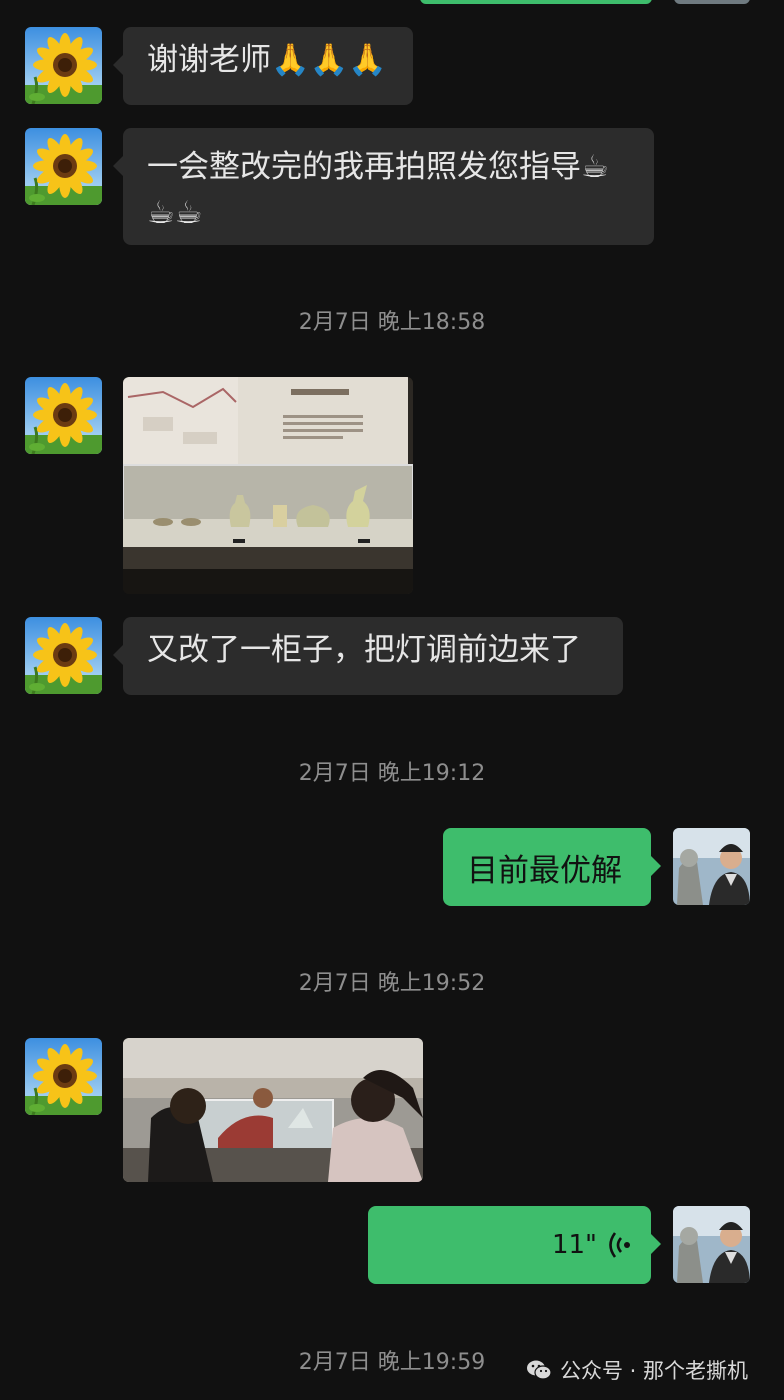 The height and width of the screenshot is (1400, 784). Describe the element at coordinates (544, 870) in the screenshot. I see `message-text: 目前最优解` at that location.